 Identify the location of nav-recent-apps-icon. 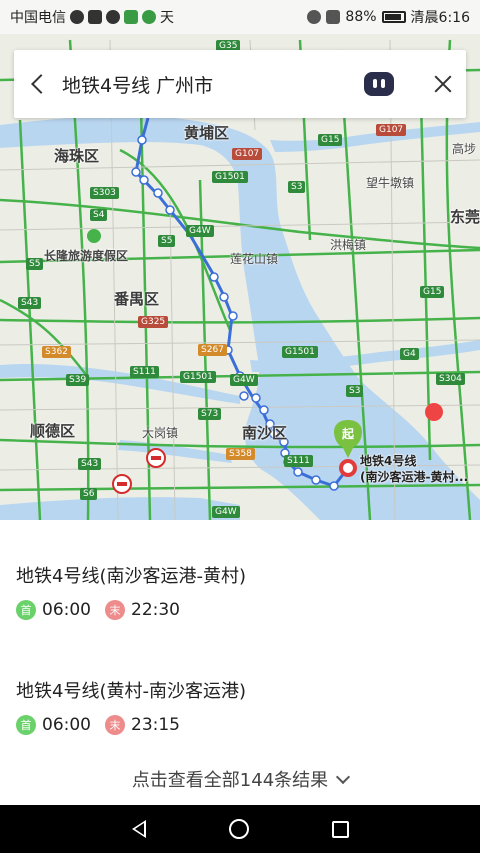
(340, 829).